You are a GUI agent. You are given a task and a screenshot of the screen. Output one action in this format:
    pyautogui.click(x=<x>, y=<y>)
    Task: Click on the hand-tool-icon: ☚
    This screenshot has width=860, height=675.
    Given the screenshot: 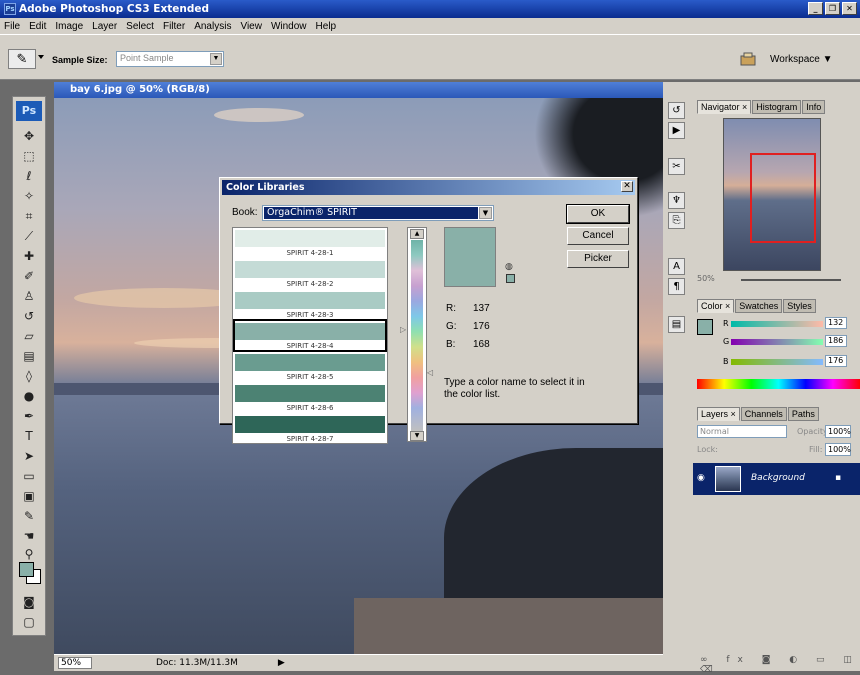 What is the action you would take?
    pyautogui.click(x=29, y=536)
    